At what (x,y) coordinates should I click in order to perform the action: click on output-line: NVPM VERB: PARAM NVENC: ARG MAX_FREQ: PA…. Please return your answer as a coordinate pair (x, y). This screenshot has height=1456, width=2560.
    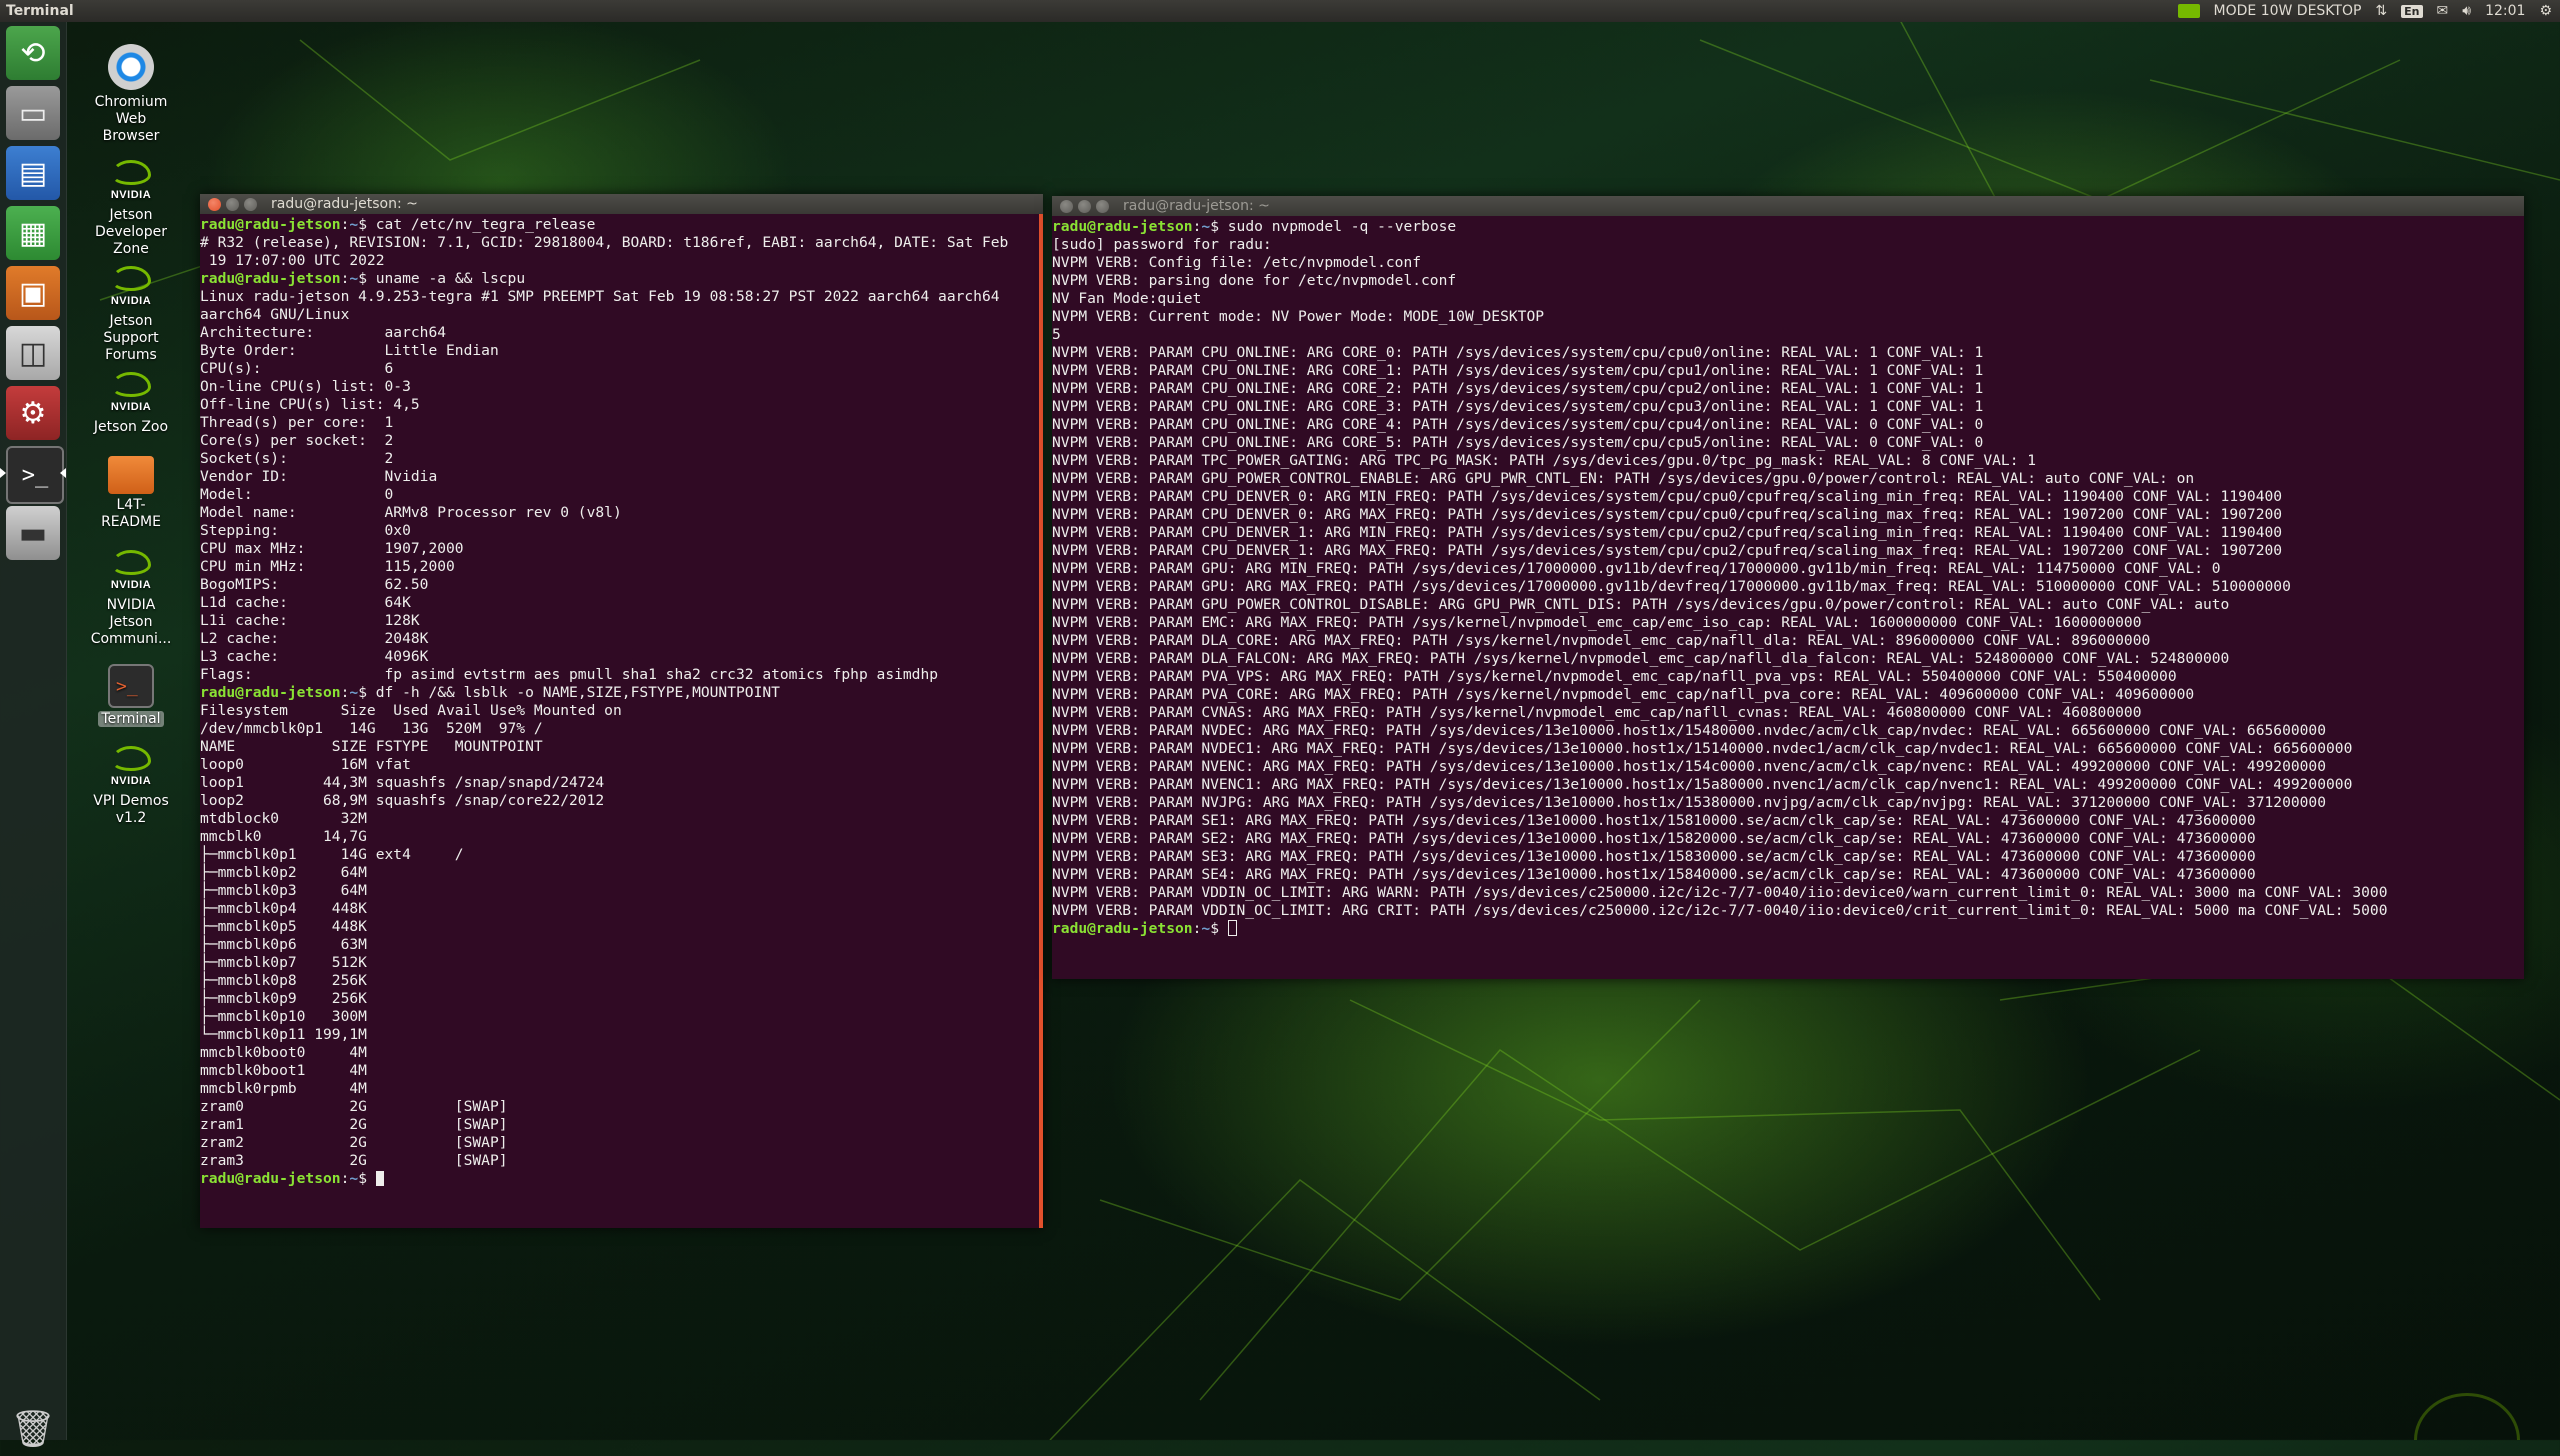
    Looking at the image, I should click on (1689, 766).